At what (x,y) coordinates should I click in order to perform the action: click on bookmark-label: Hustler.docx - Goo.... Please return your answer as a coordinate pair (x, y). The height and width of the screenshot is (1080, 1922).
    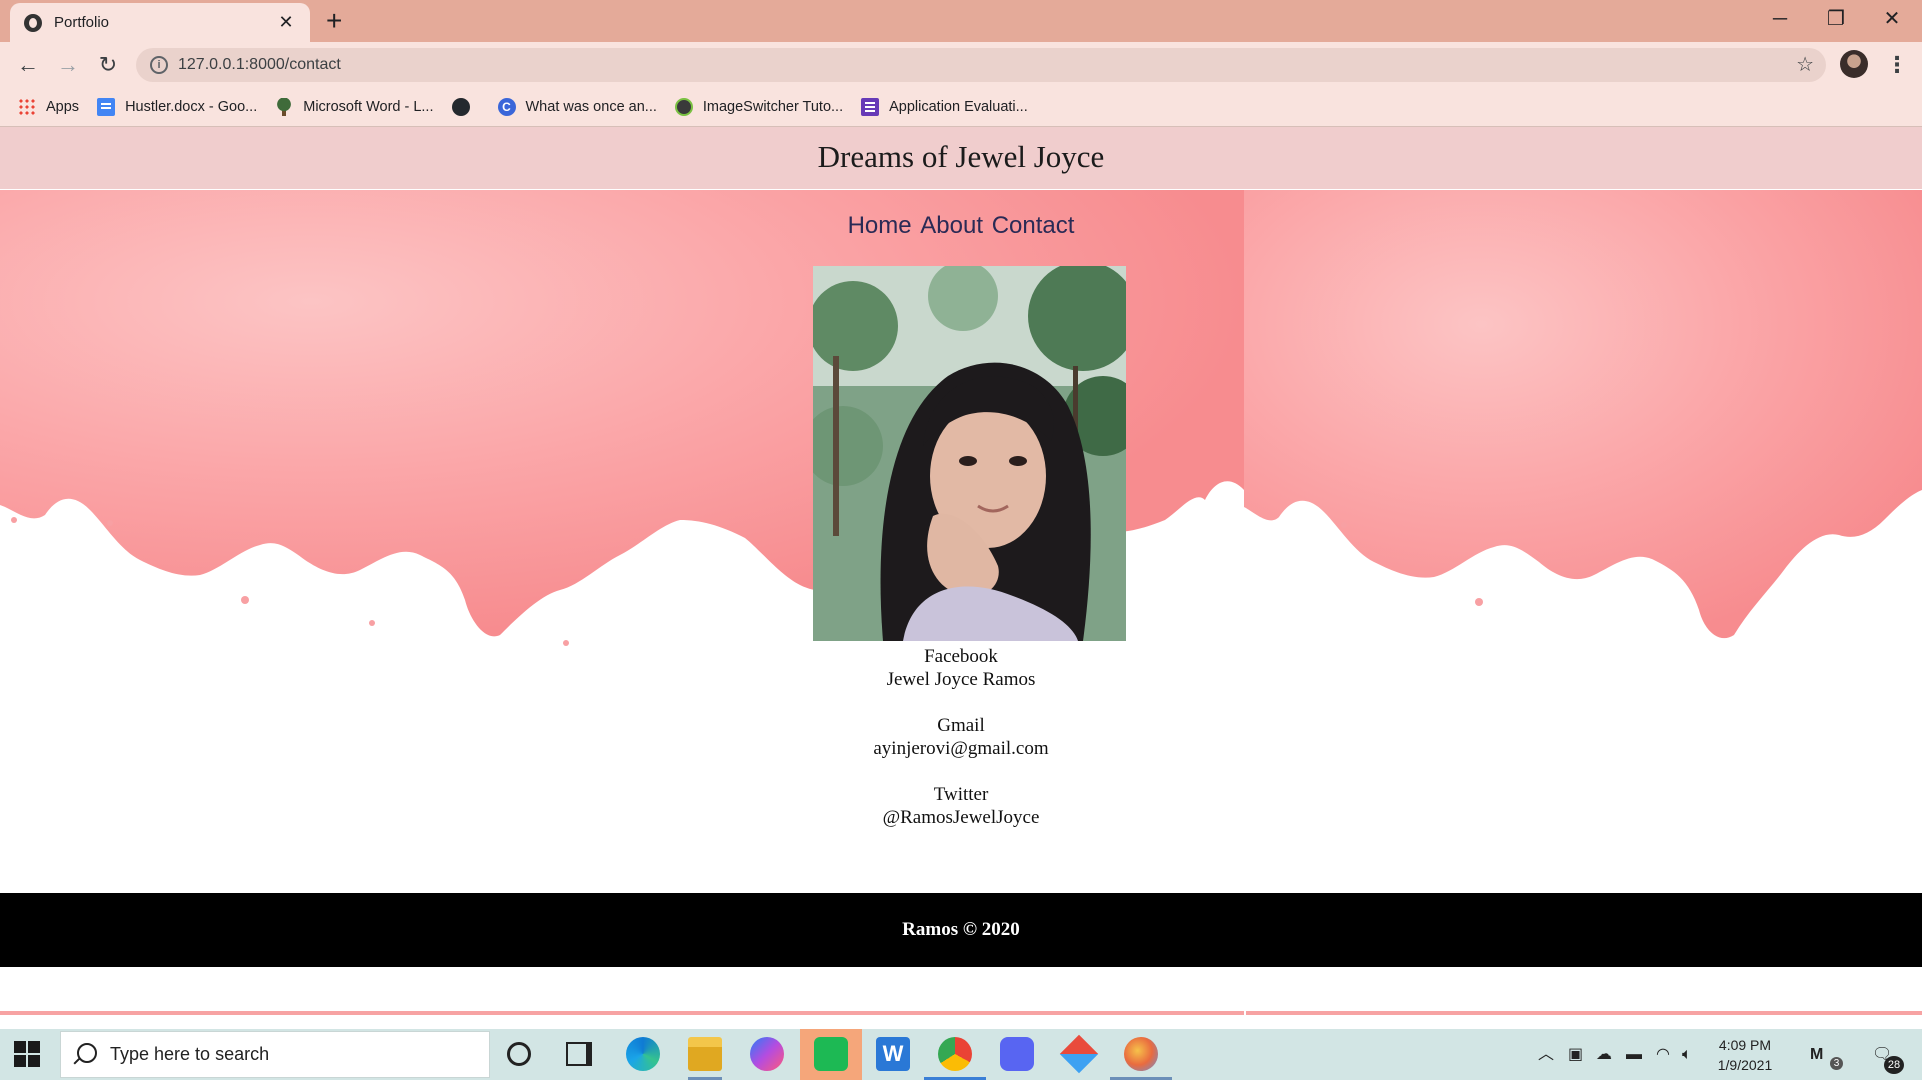
    Looking at the image, I should click on (191, 107).